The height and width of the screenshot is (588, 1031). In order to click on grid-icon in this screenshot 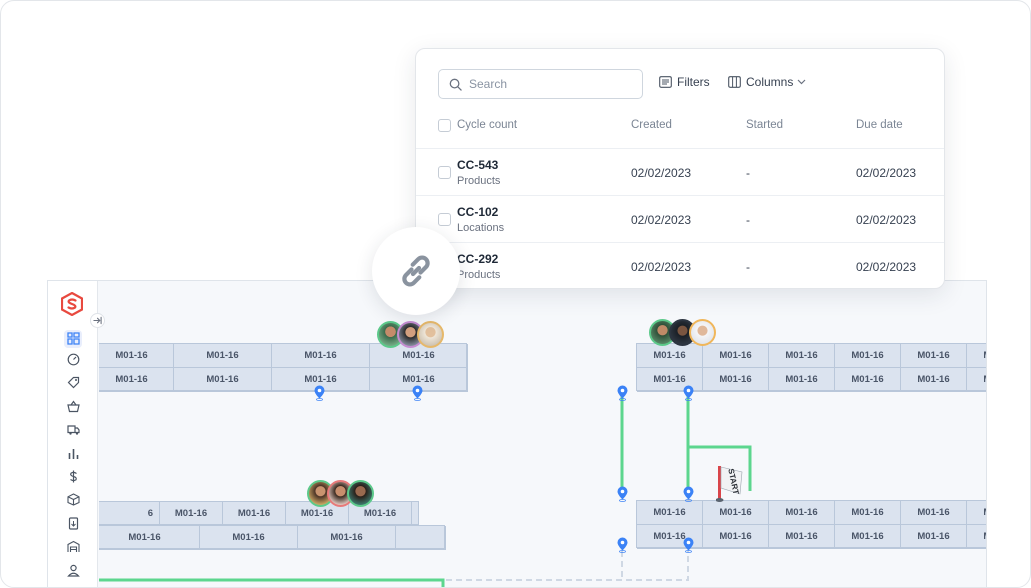, I will do `click(73, 338)`.